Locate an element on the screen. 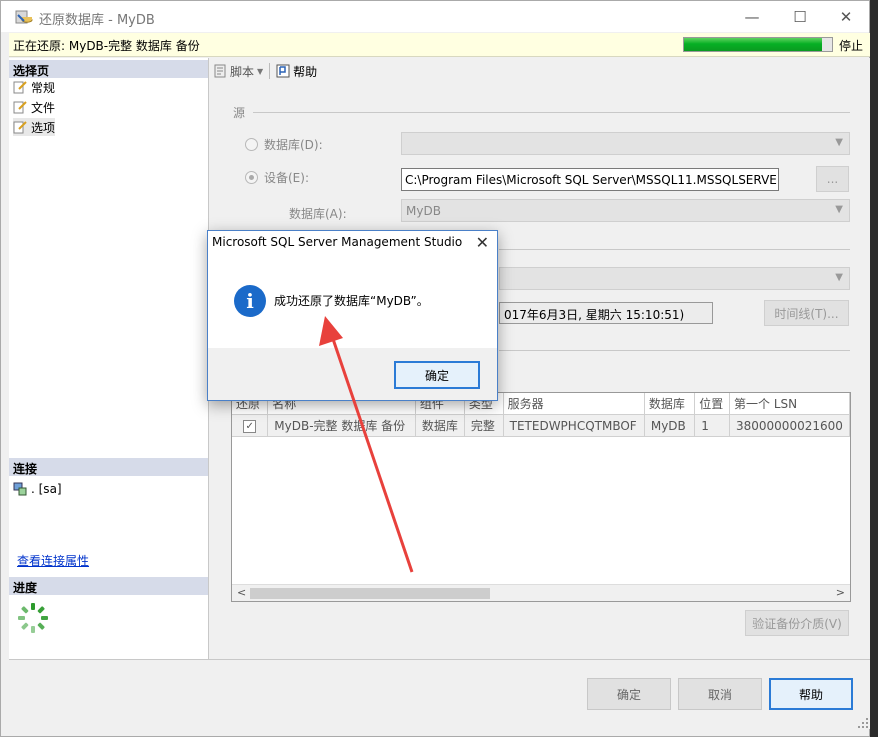 The height and width of the screenshot is (737, 878). close-button: ✕ is located at coordinates (846, 16).